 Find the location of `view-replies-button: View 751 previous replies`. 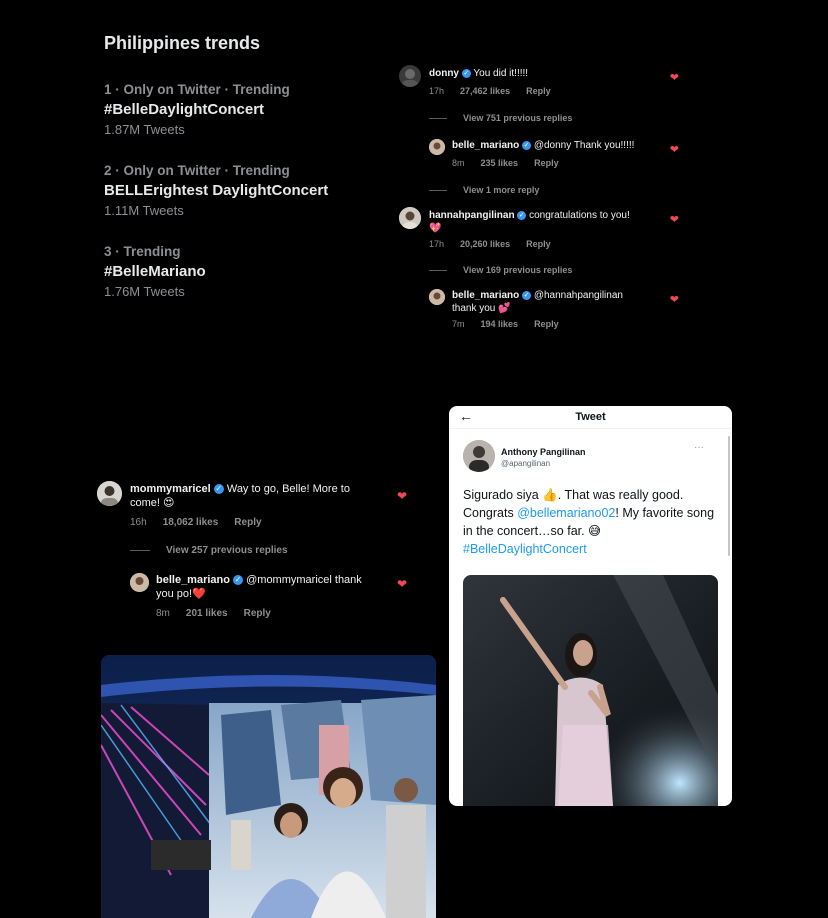

view-replies-button: View 751 previous replies is located at coordinates (559, 118).